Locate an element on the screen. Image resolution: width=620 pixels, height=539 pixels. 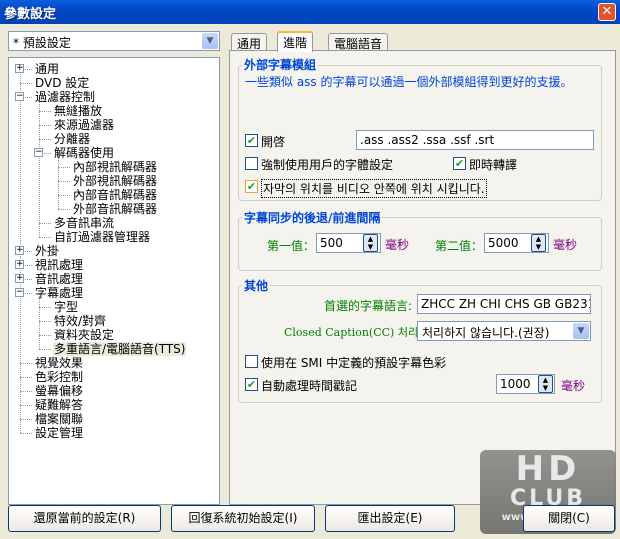
title-bar is located at coordinates (310, 12).